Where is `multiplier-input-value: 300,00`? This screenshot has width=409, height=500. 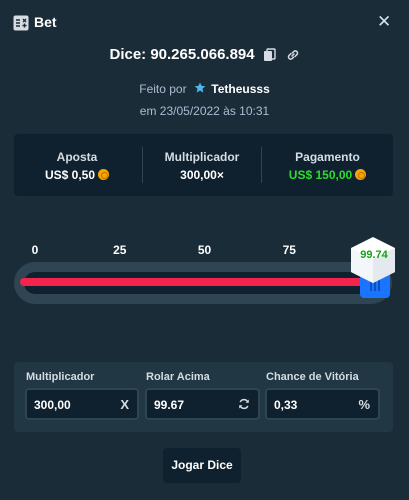
multiplier-input-value: 300,00 is located at coordinates (52, 405).